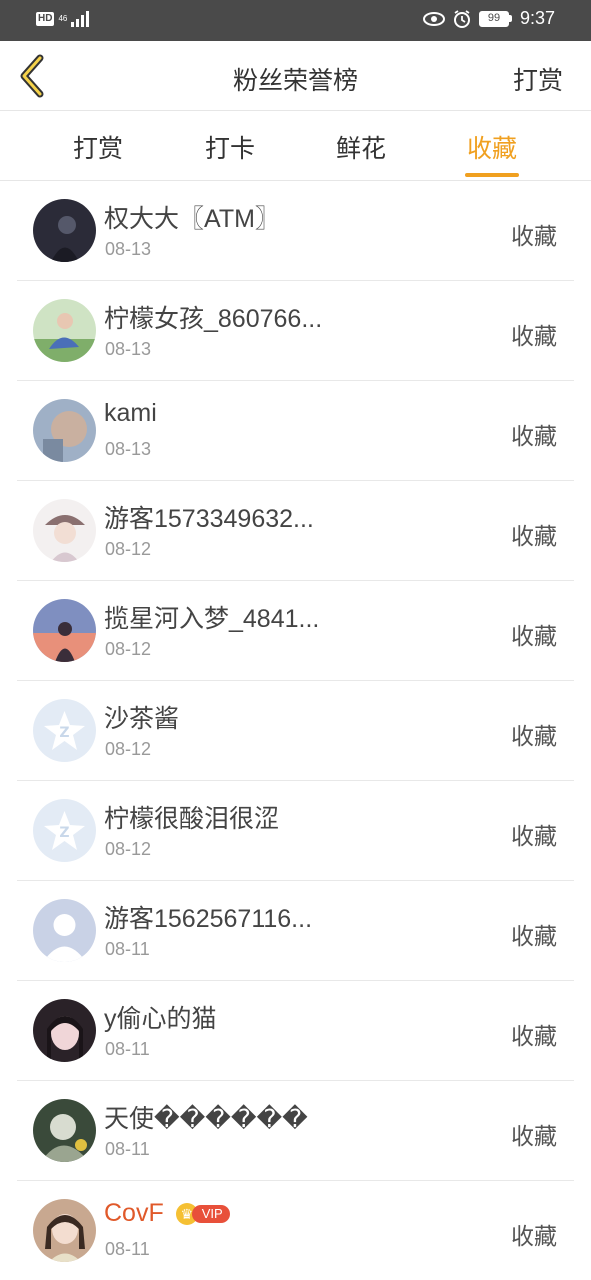 The width and height of the screenshot is (591, 1280). I want to click on list-item: Z 沙茶酱 08-12 收藏, so click(295, 731).